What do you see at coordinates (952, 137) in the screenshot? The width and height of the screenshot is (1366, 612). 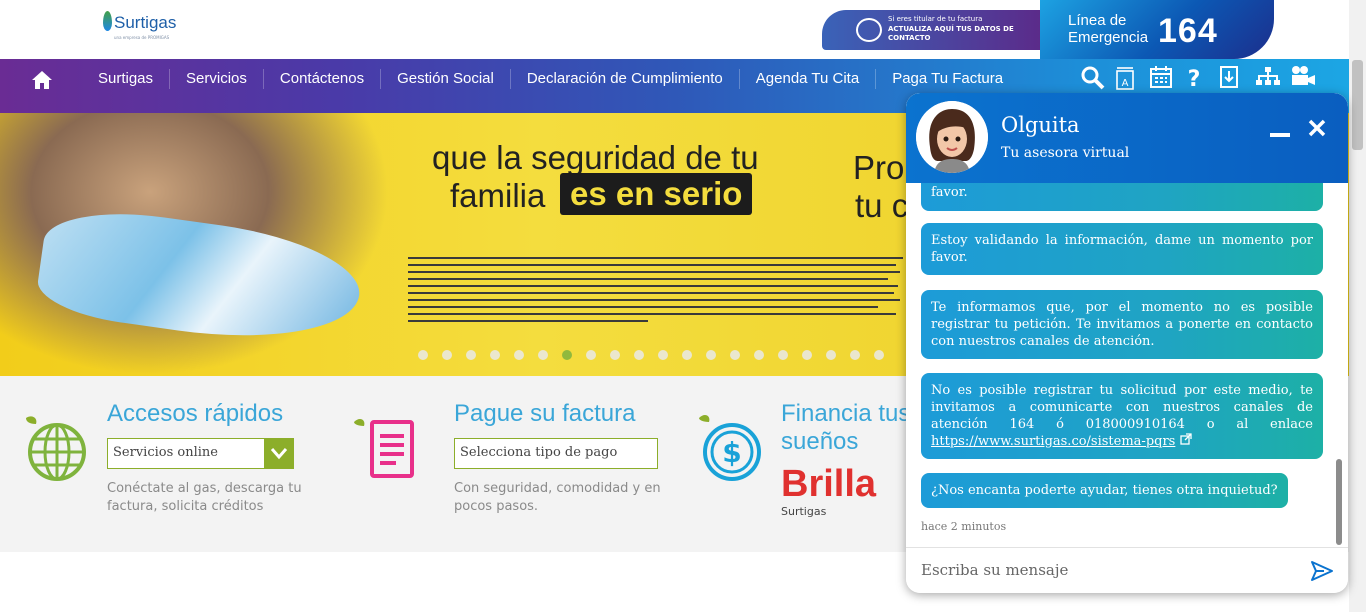 I see `bot-avatar` at bounding box center [952, 137].